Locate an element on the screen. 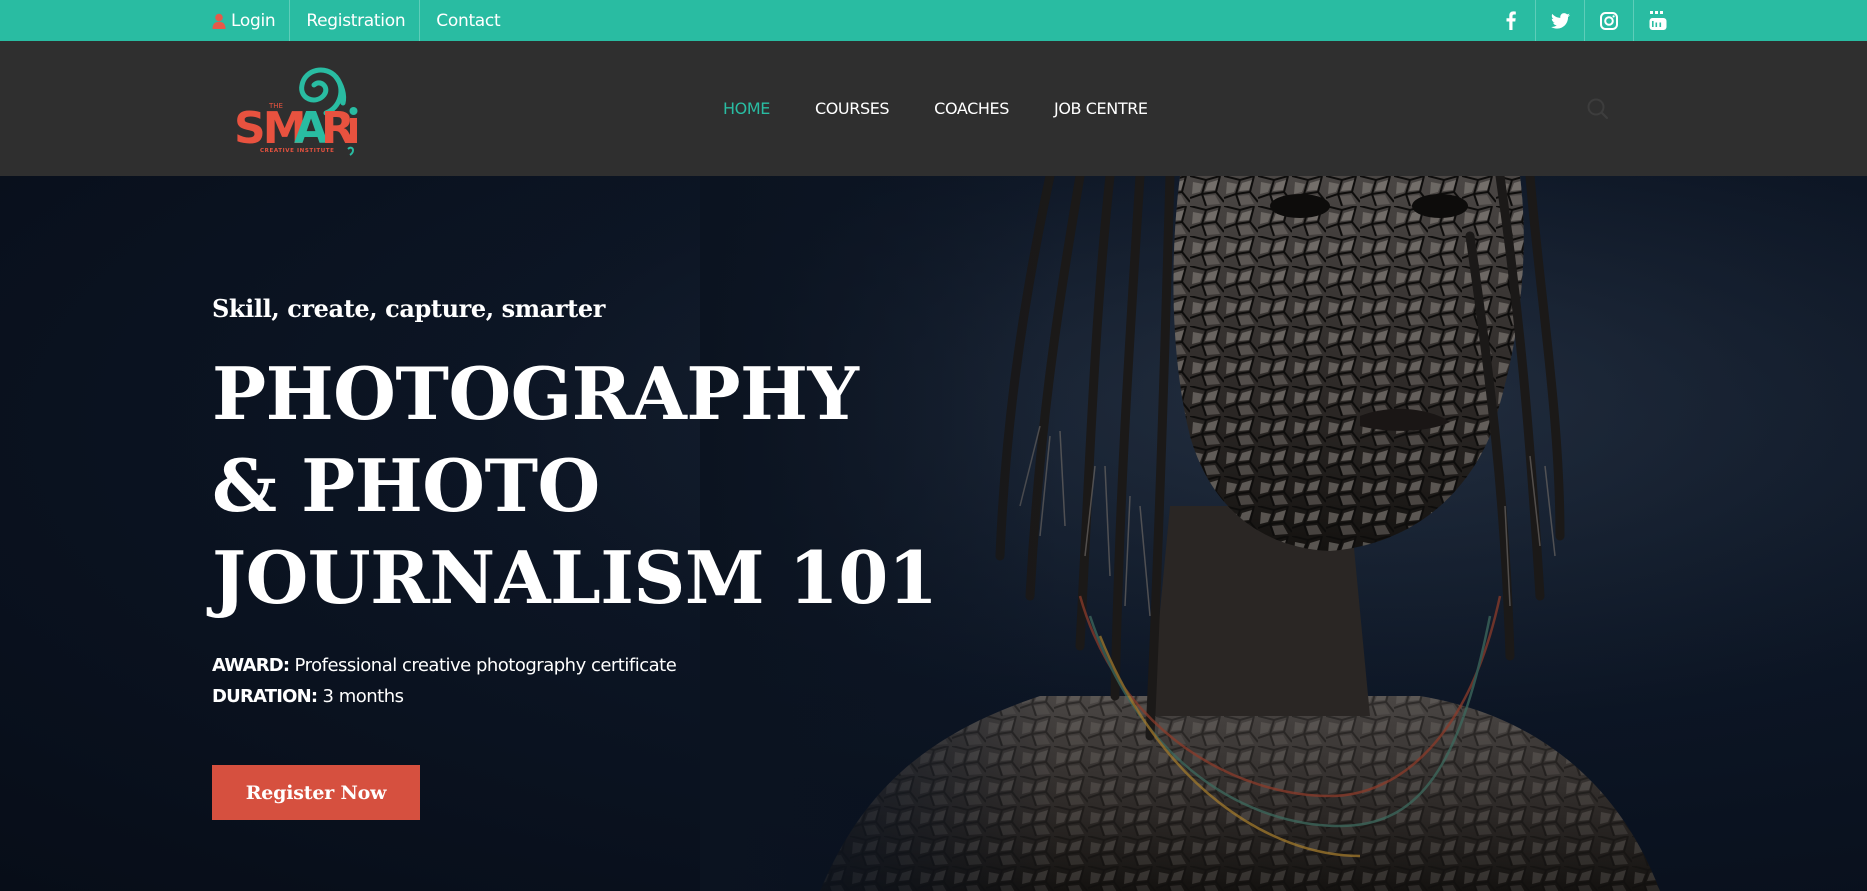  user-icon is located at coordinates (219, 21).